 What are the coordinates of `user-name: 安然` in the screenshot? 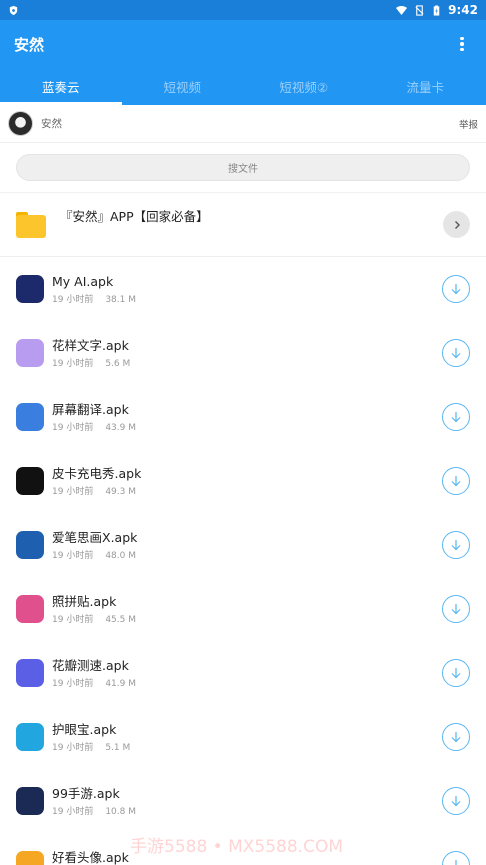 It's located at (51, 124).